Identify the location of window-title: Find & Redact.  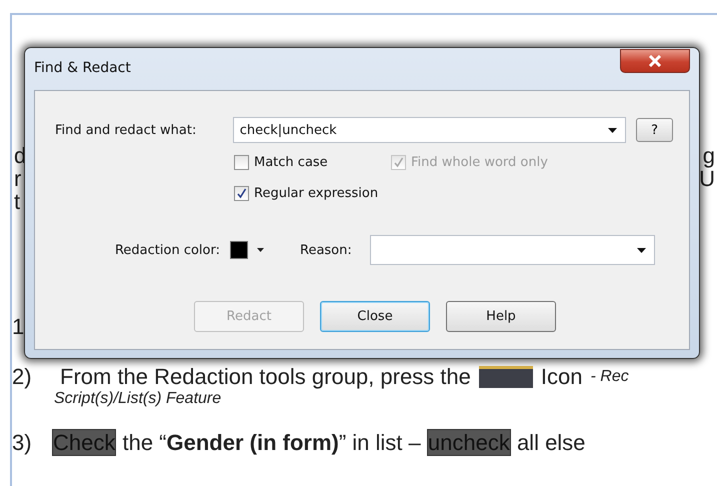
(82, 68).